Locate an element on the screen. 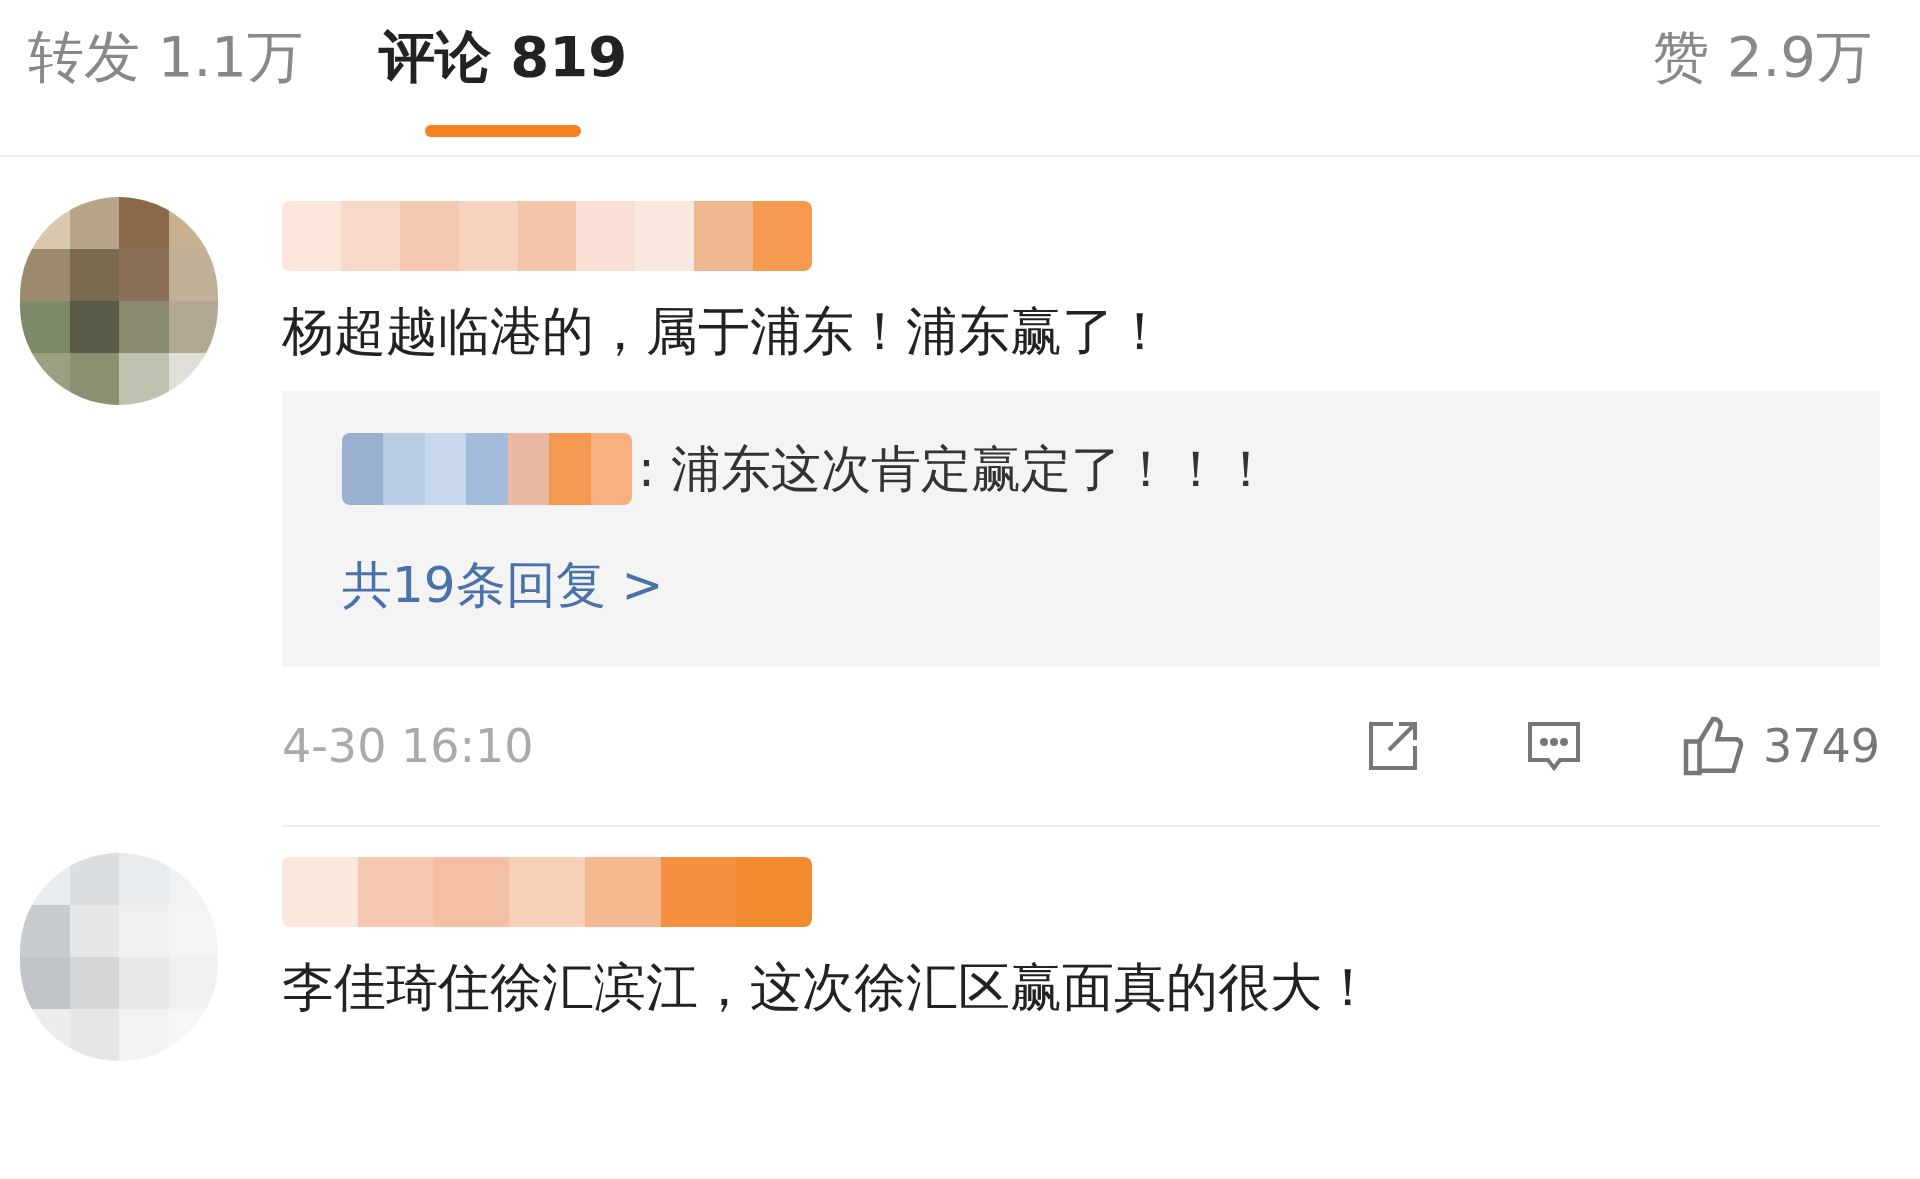  comment-time: 4-30 16:10 is located at coordinates (408, 746).